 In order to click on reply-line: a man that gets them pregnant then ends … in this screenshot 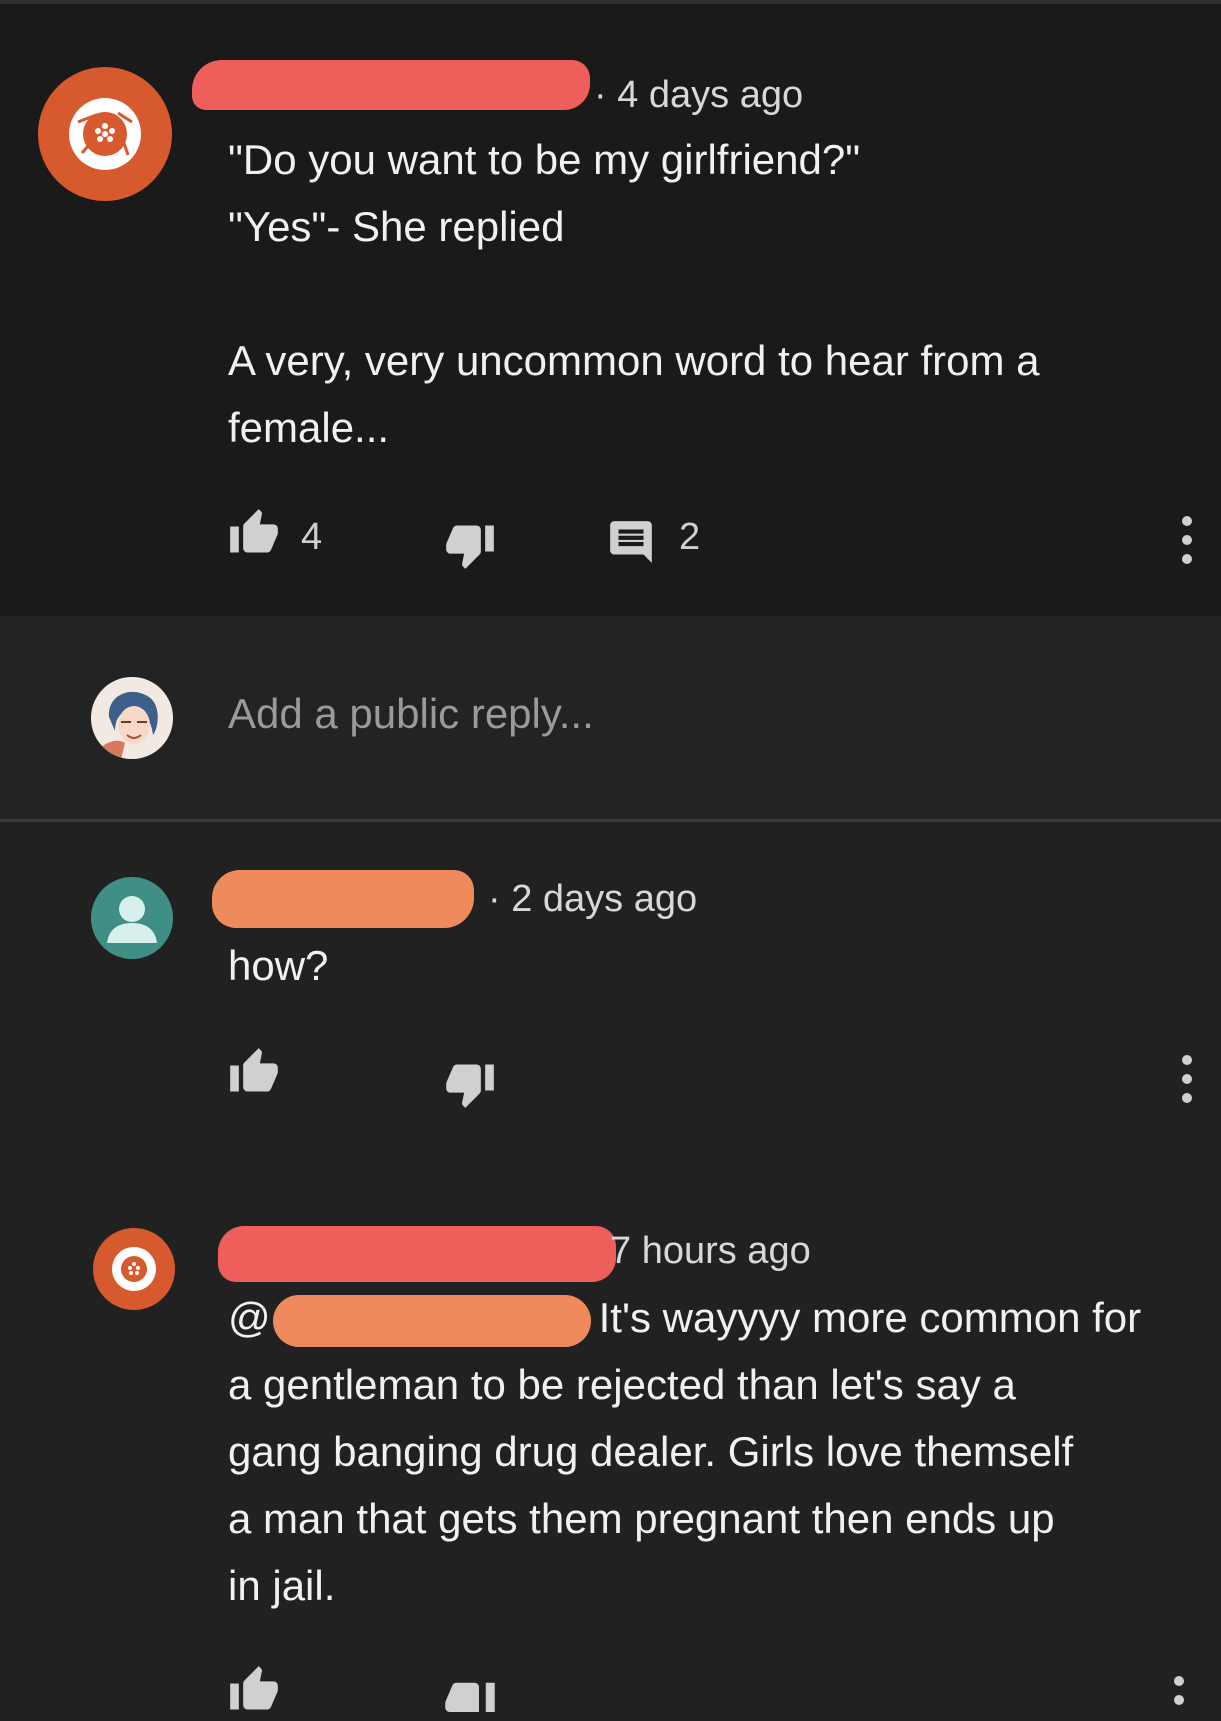, I will do `click(641, 1518)`.